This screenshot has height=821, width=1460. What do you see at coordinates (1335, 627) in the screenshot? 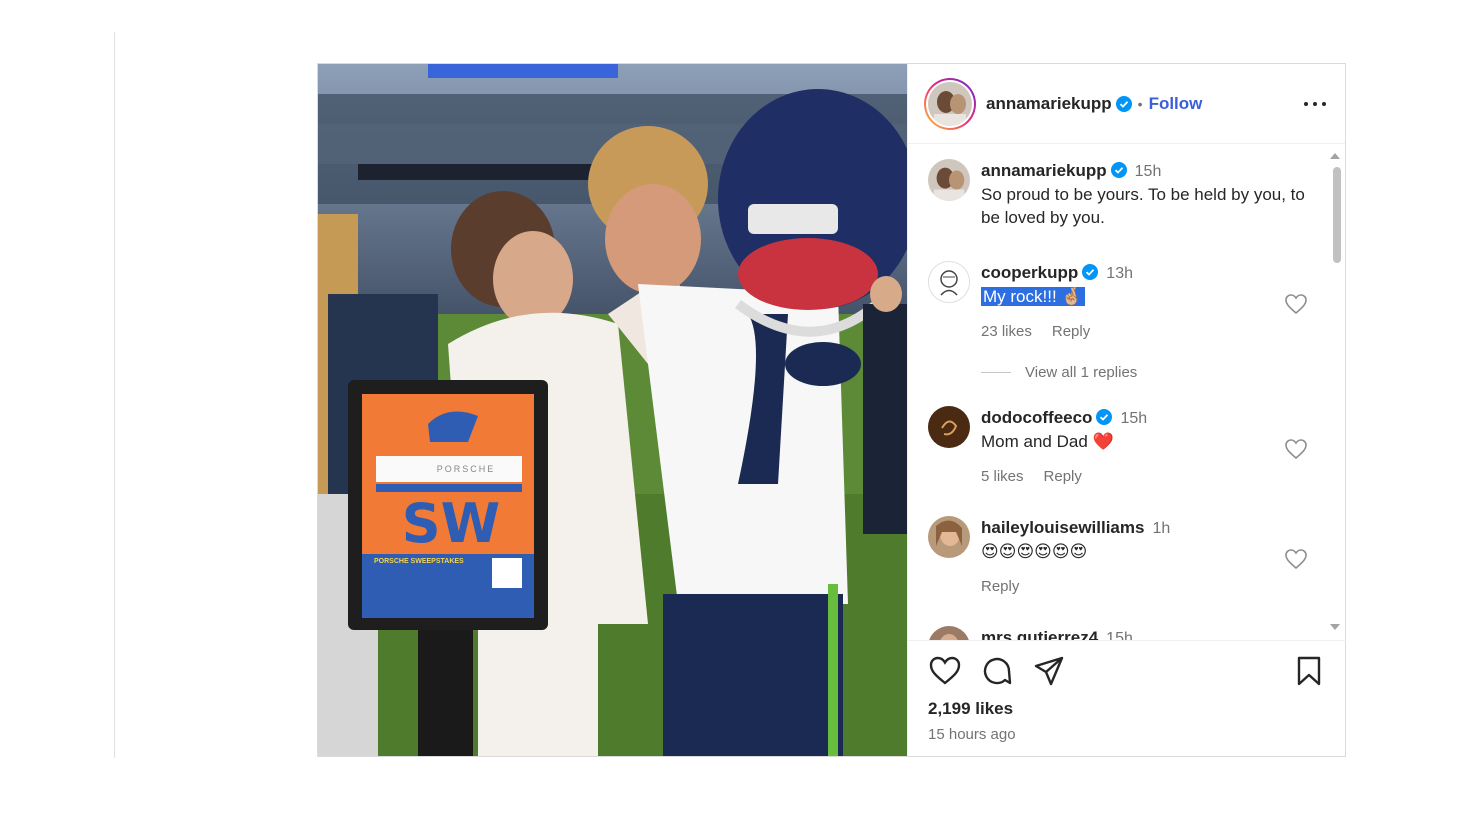
I see `scroll-down-icon` at bounding box center [1335, 627].